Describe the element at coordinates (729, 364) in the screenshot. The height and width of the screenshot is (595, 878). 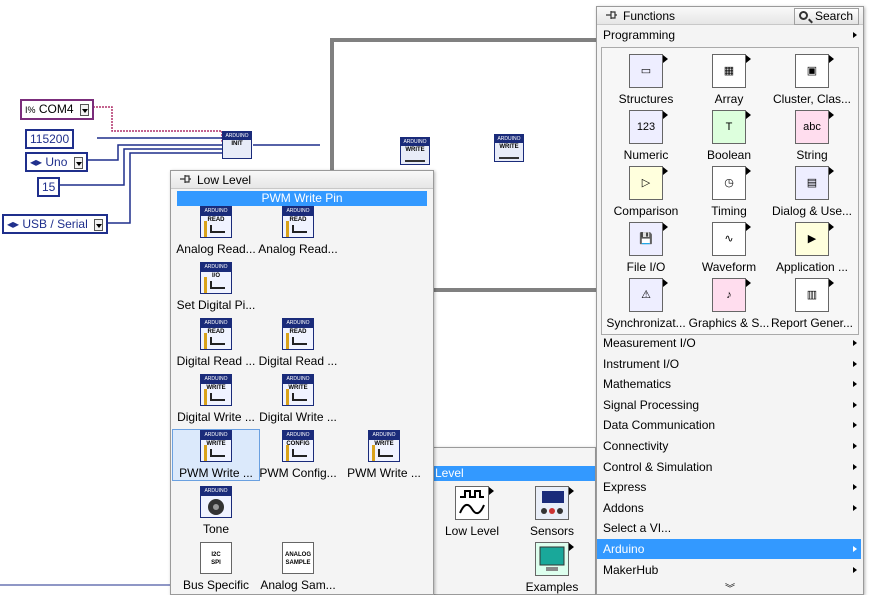
I see `menu-item-instrument-i-o: Instrument I/O` at that location.